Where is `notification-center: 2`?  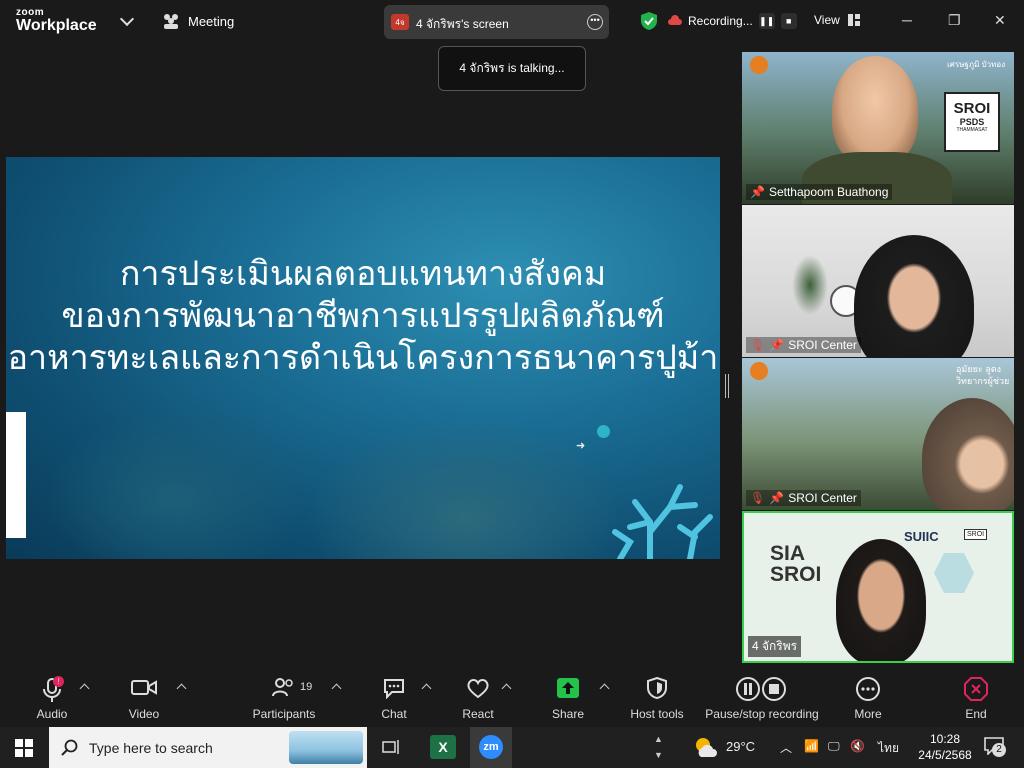 notification-center: 2 is located at coordinates (995, 748).